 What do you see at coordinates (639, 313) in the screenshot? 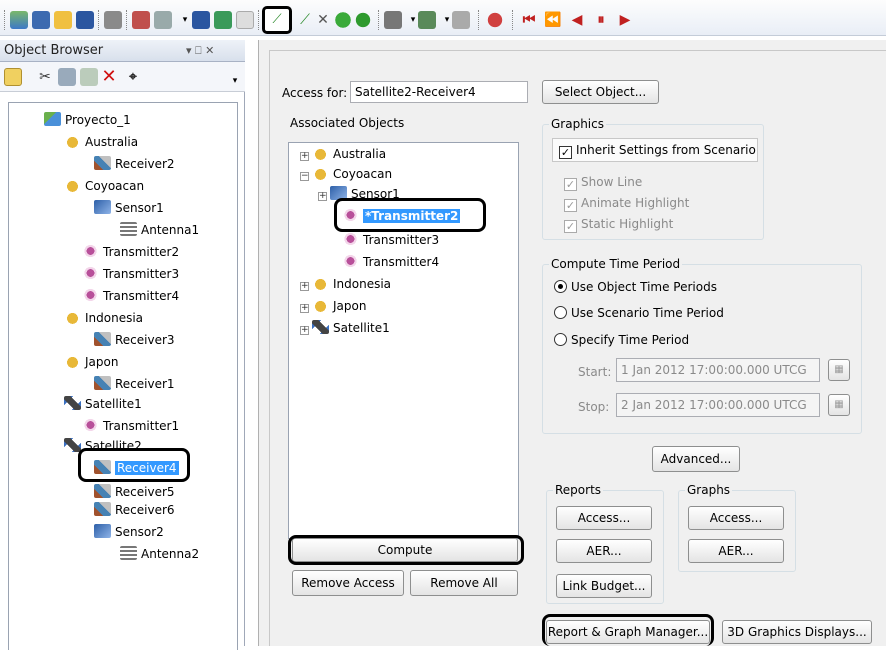
I see `use-scenario-time-radio: Use Scenario Time Period` at bounding box center [639, 313].